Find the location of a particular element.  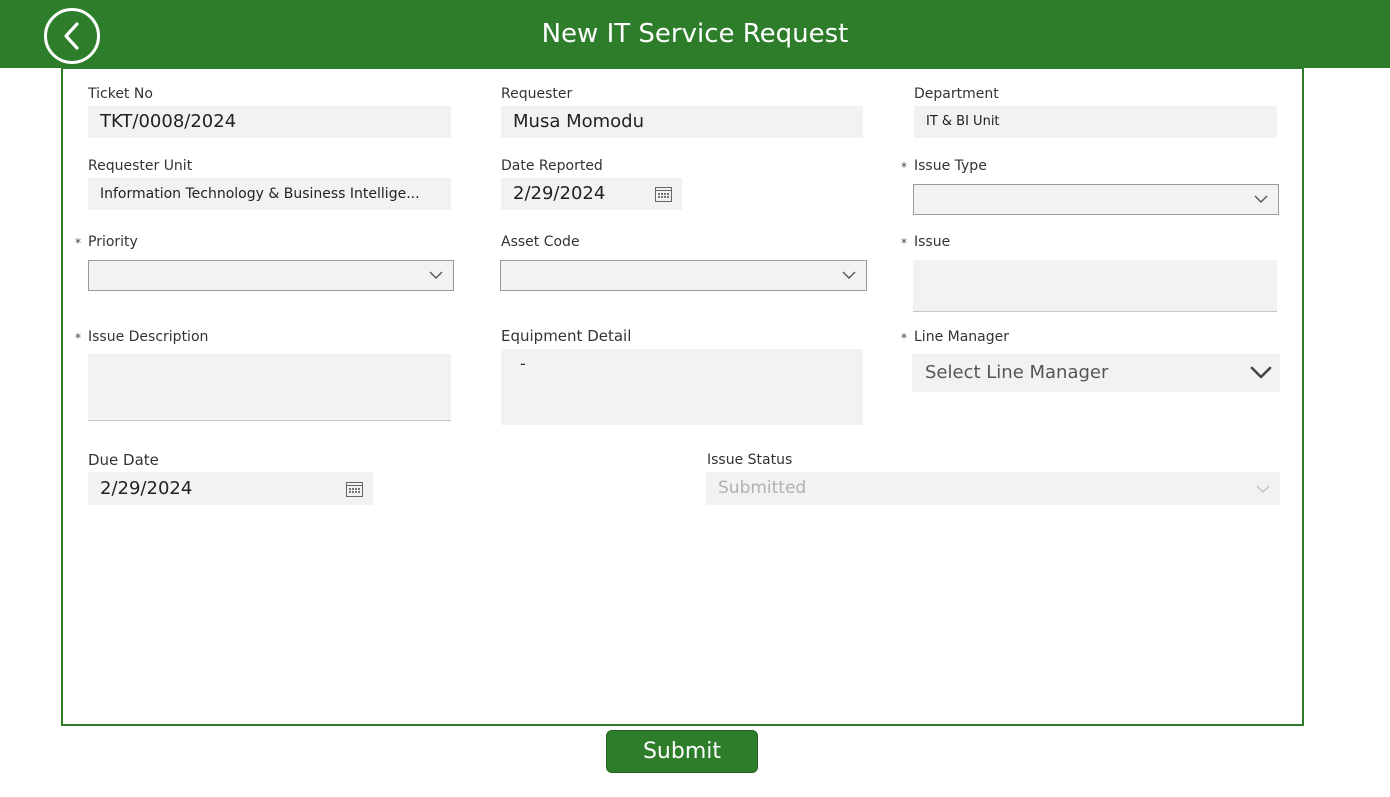

department-label: Department is located at coordinates (956, 94).